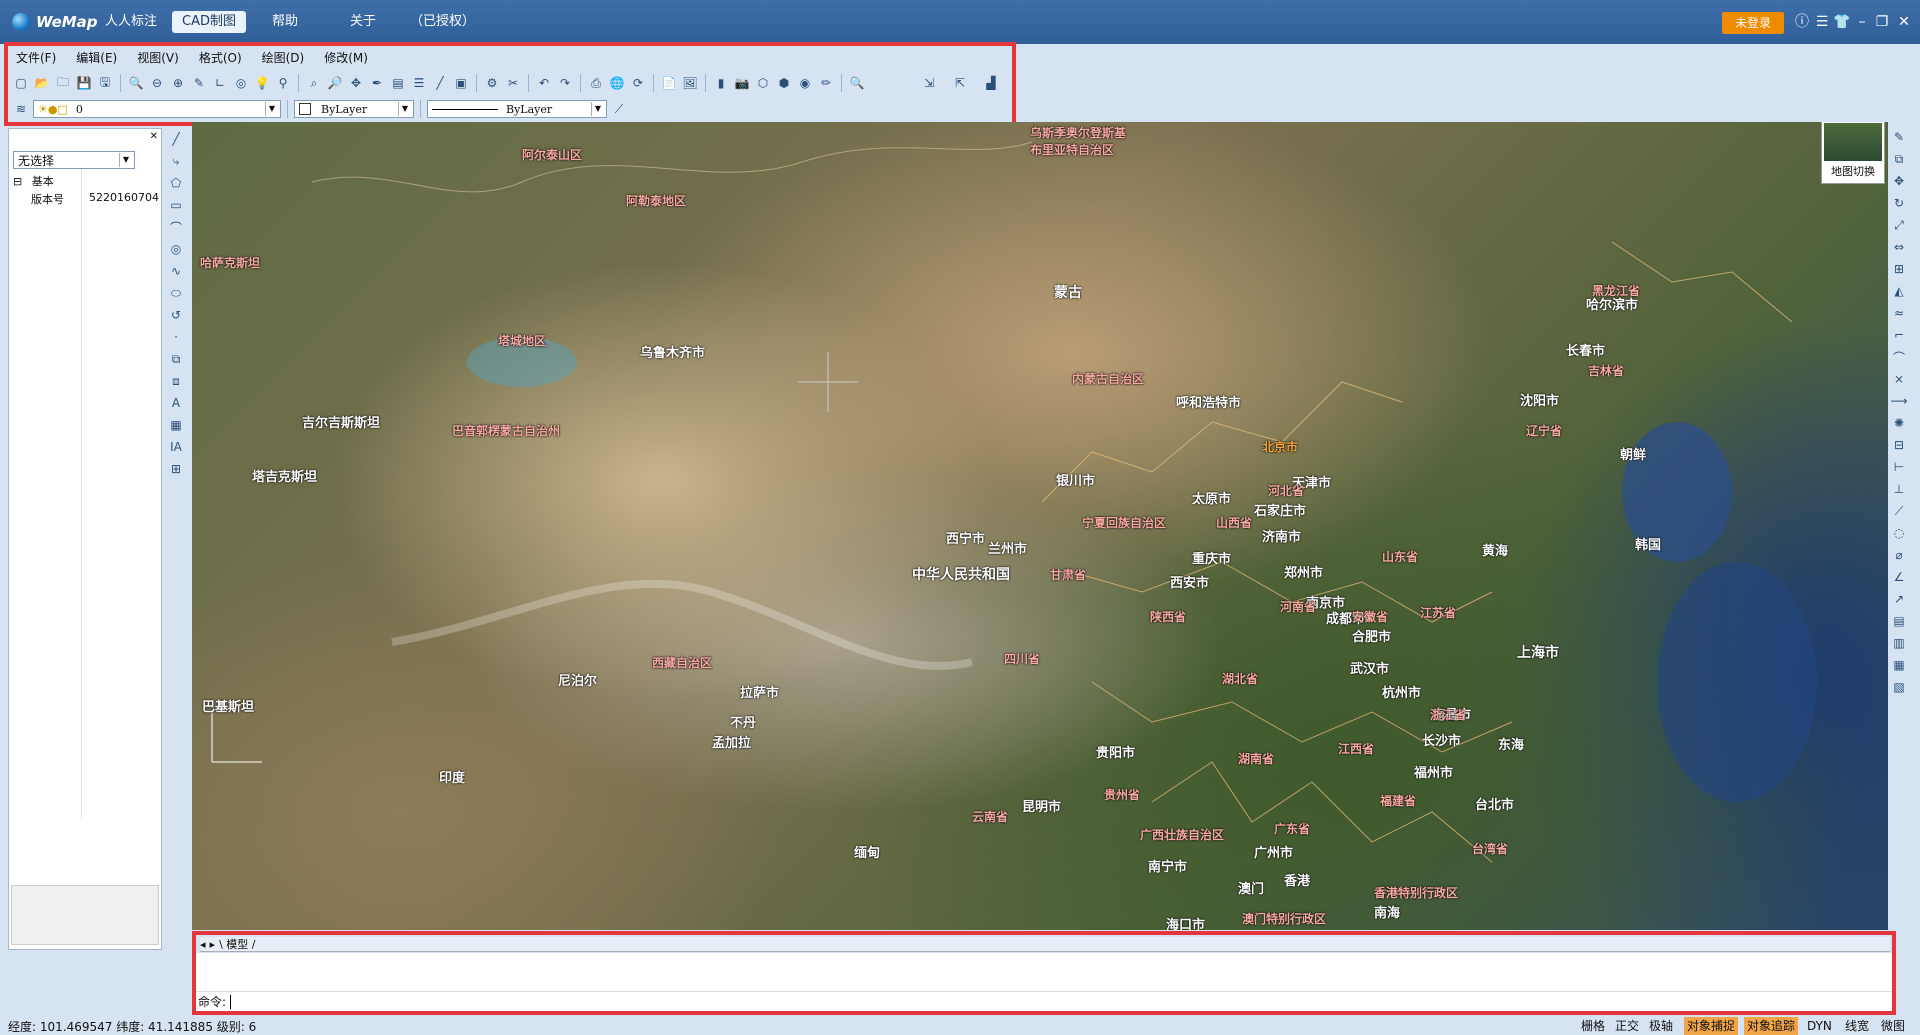 The image size is (1920, 1035). What do you see at coordinates (1711, 1026) in the screenshot?
I see `status-osnap: 对象捕捉` at bounding box center [1711, 1026].